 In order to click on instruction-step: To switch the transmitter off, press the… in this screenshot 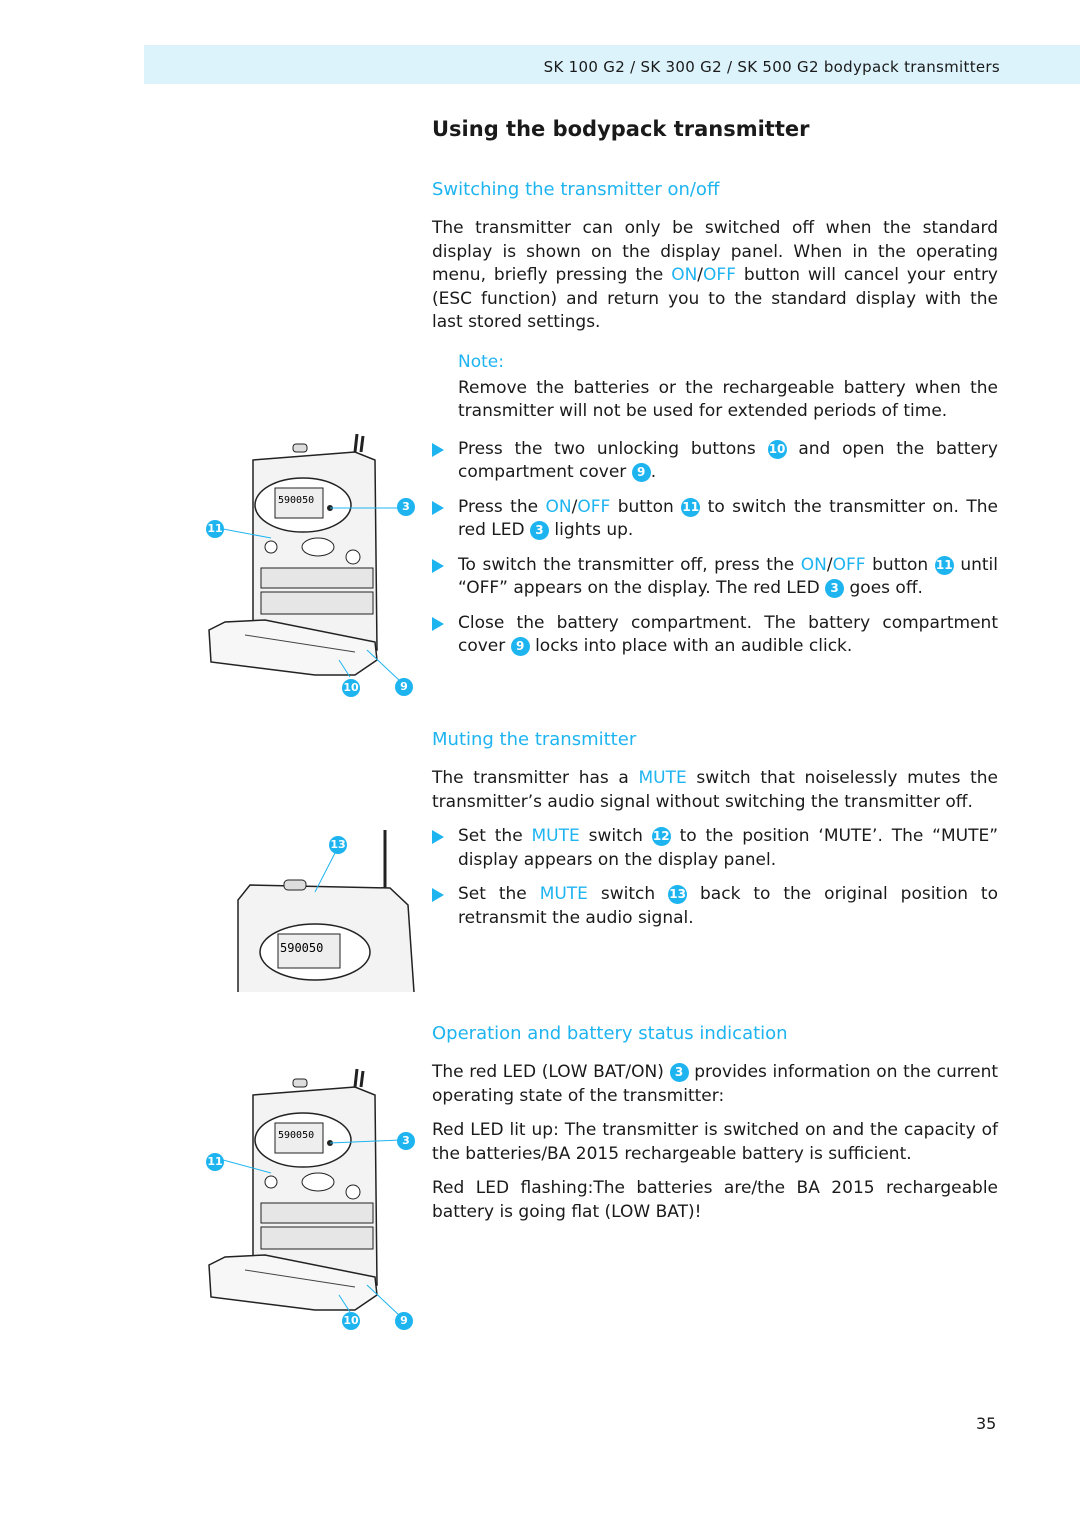, I will do `click(715, 577)`.